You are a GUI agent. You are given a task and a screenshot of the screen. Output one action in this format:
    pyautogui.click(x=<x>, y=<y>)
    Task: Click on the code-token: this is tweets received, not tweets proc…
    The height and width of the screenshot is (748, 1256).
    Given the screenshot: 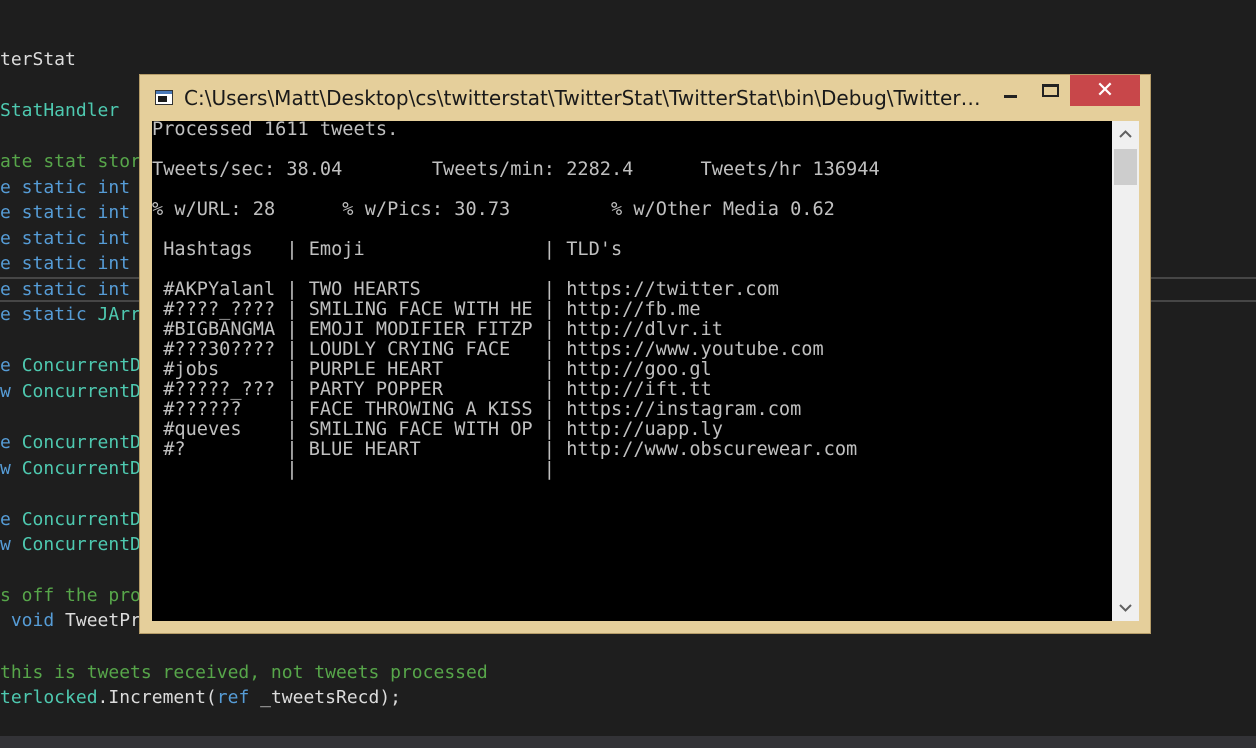 What is the action you would take?
    pyautogui.click(x=244, y=672)
    